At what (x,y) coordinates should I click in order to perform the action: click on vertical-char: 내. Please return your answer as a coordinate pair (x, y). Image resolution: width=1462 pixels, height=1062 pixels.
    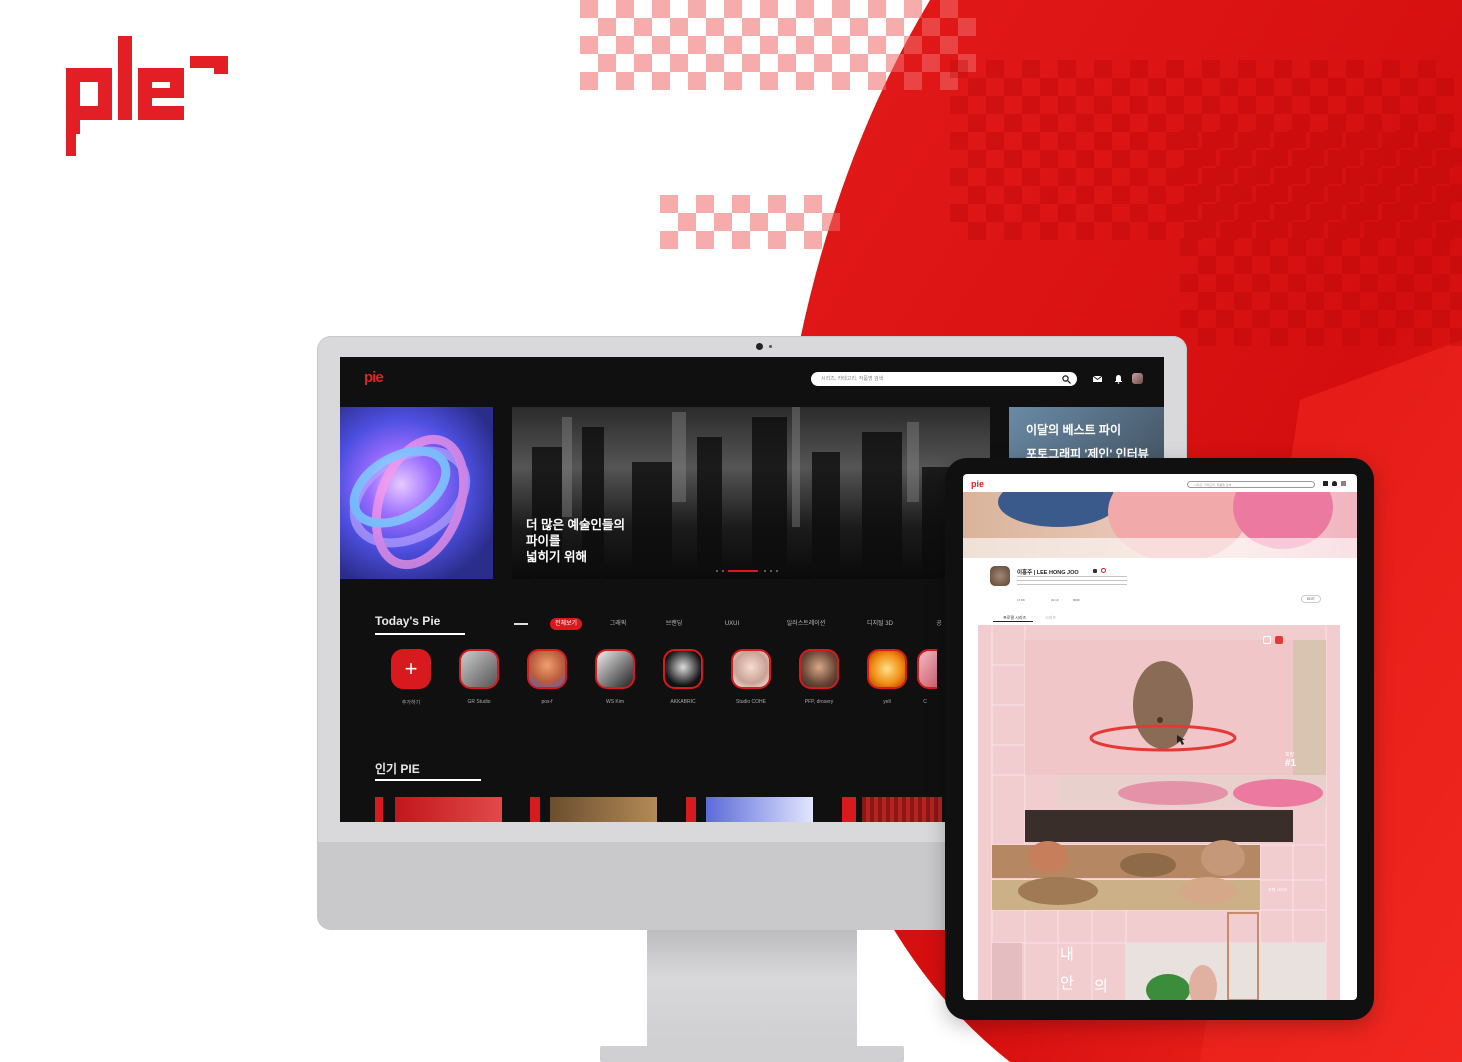
    Looking at the image, I should click on (1067, 954).